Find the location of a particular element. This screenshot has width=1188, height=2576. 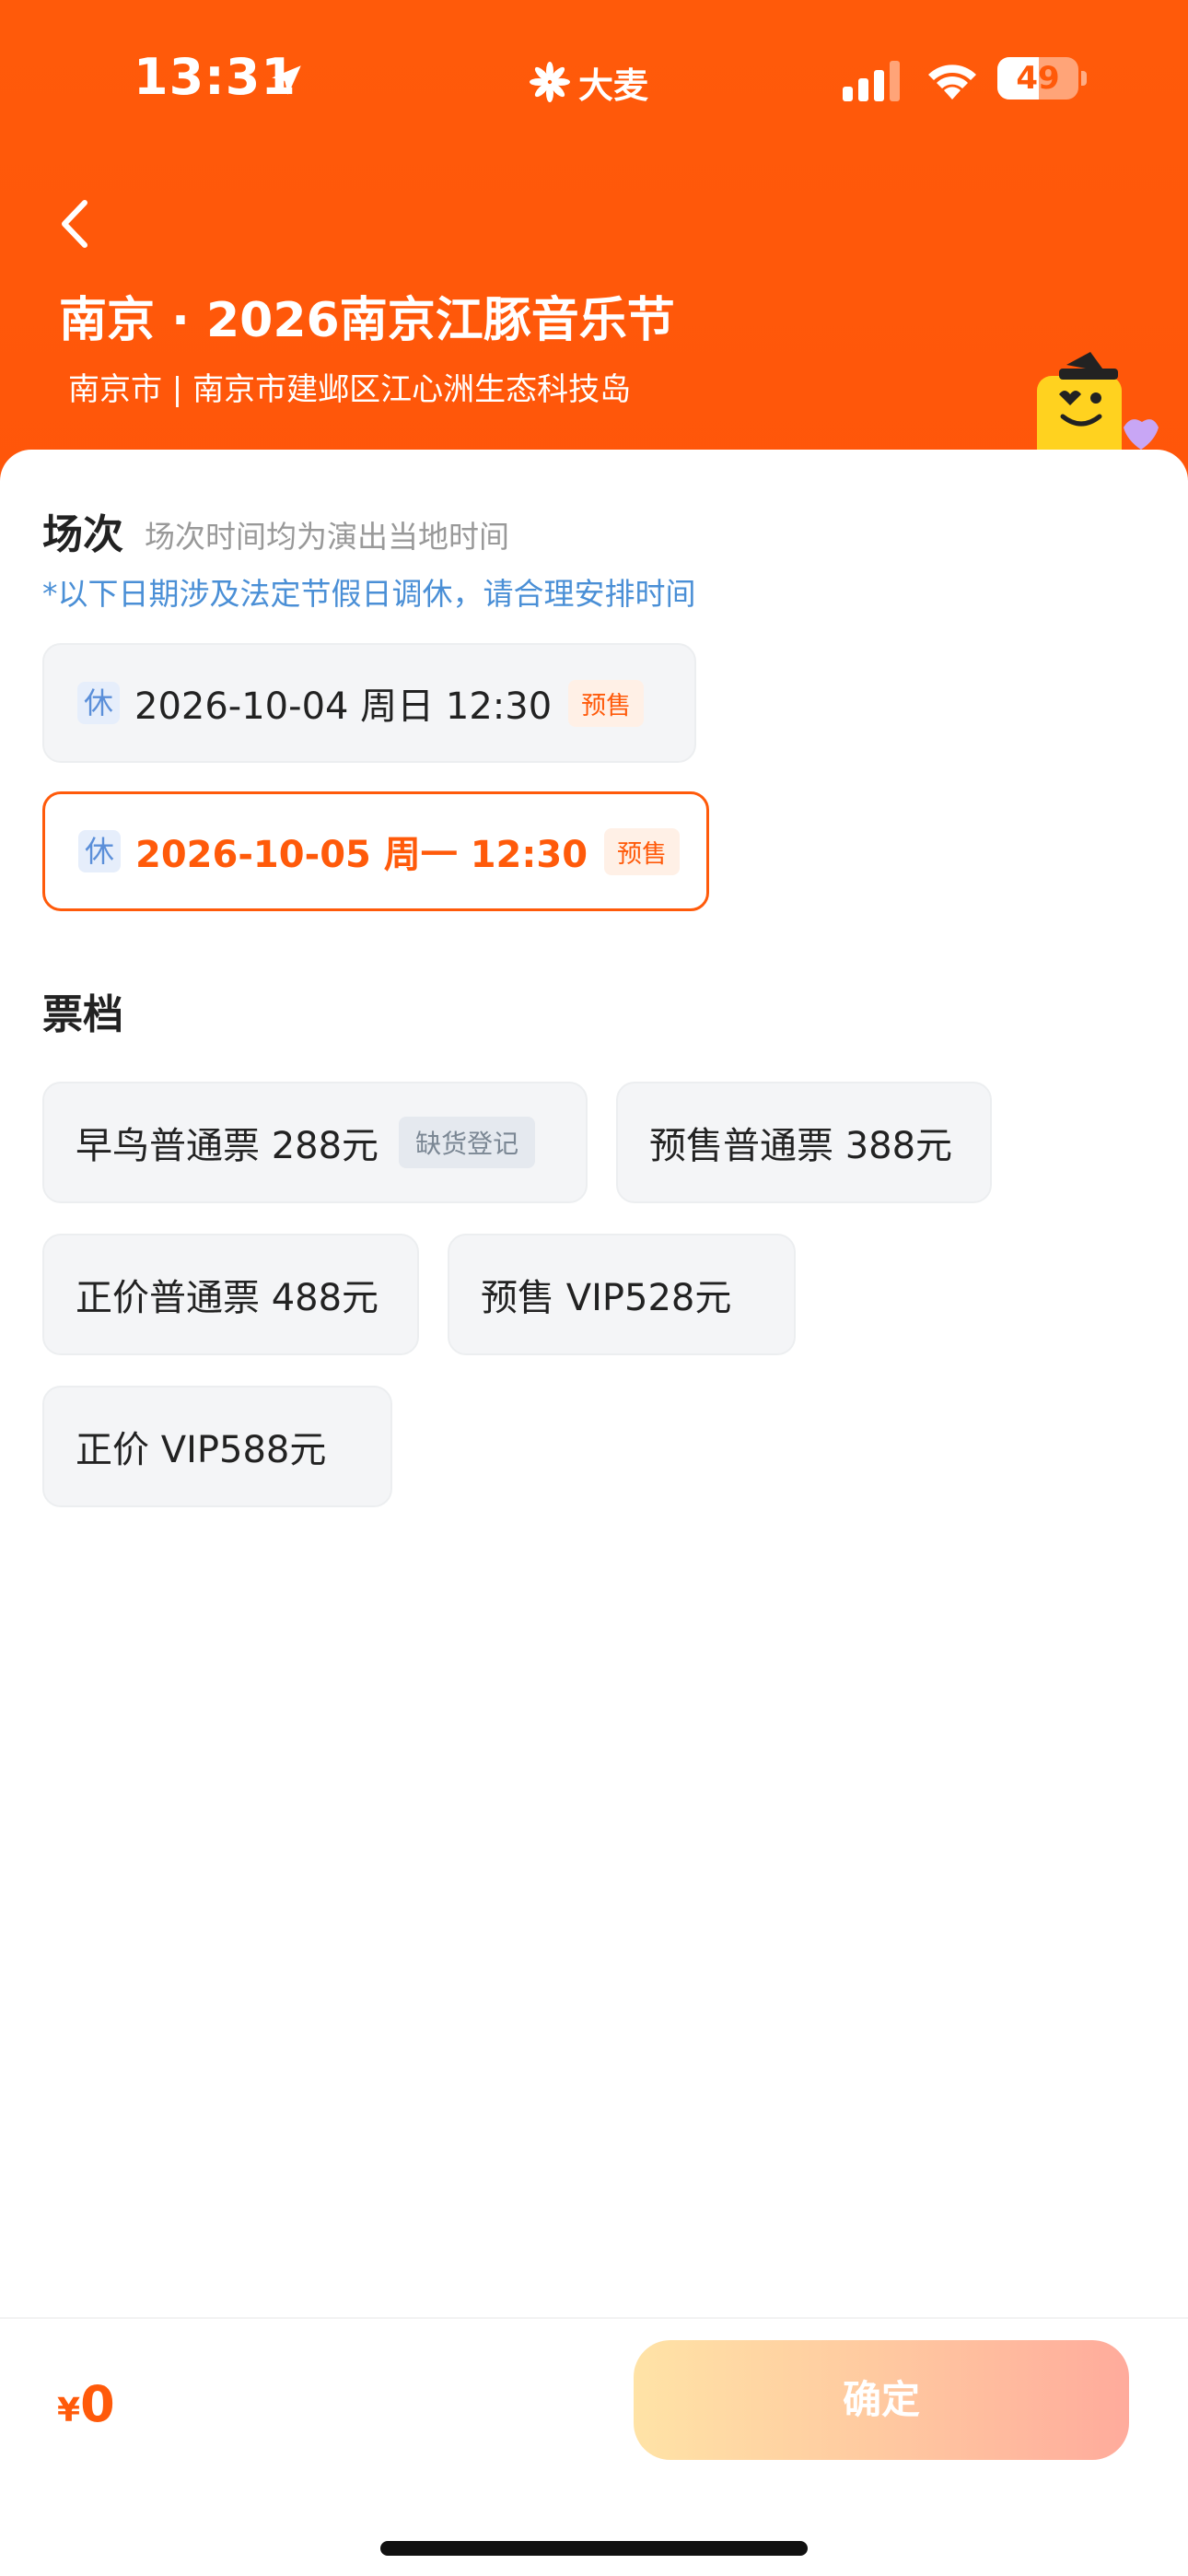

session-option: 休 2026-10-04 周日 12:30 预售 is located at coordinates (369, 703).